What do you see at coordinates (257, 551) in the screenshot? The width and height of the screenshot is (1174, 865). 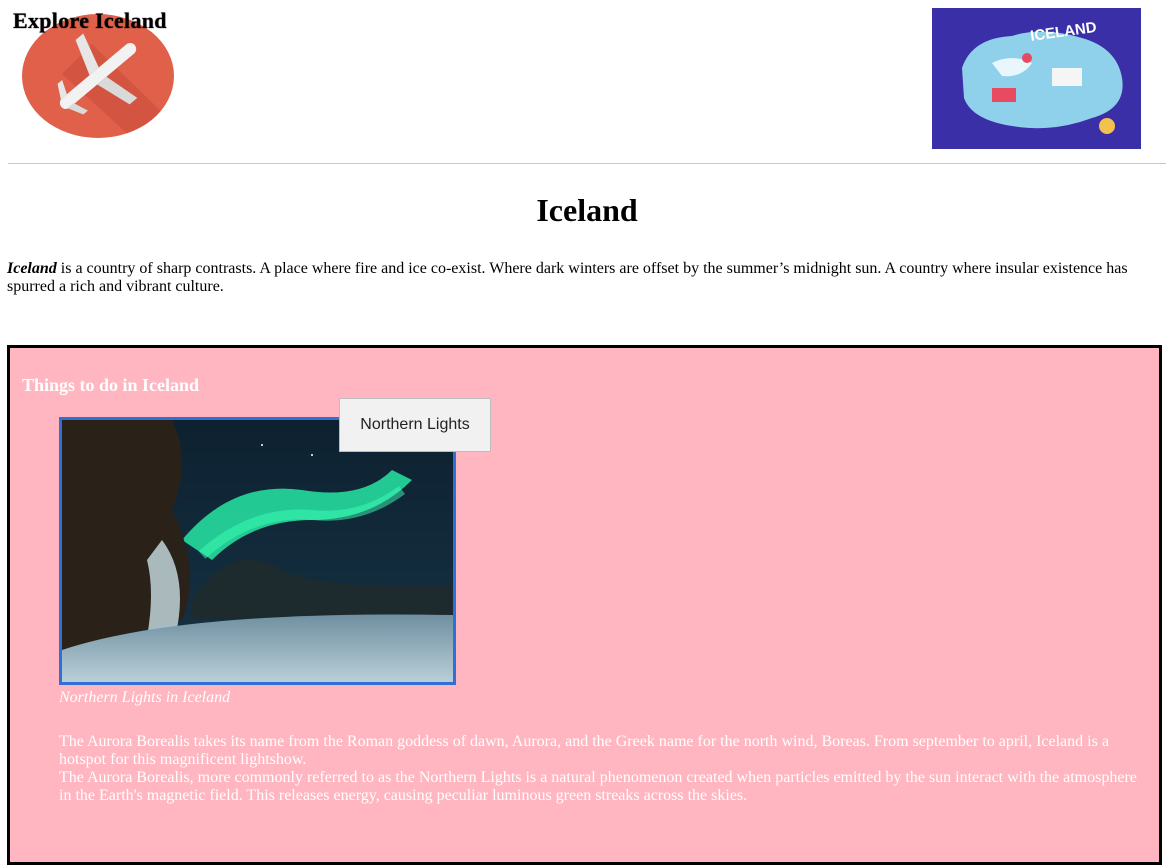 I see `northern-lights-photo` at bounding box center [257, 551].